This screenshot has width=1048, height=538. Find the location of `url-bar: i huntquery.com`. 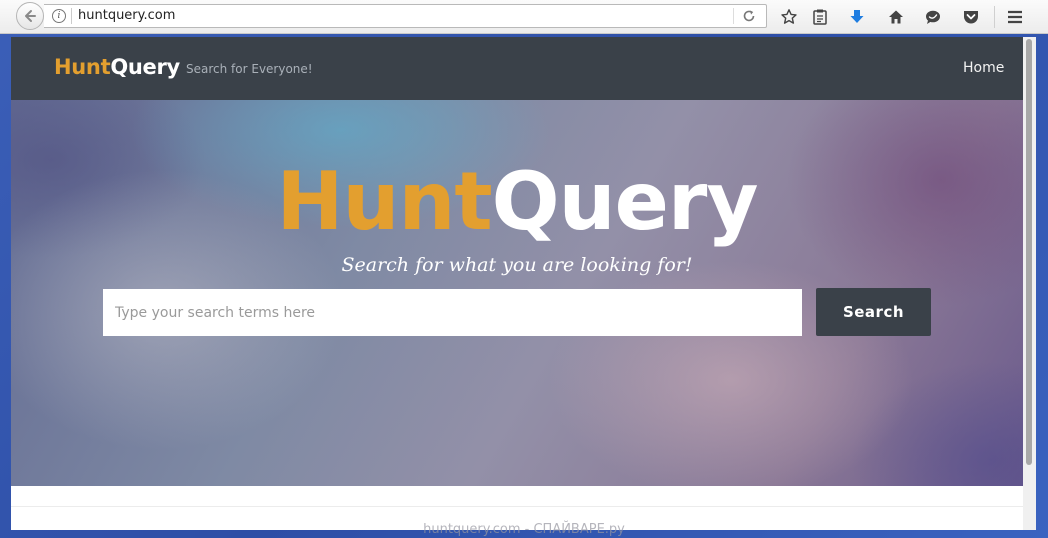

url-bar: i huntquery.com is located at coordinates (405, 16).